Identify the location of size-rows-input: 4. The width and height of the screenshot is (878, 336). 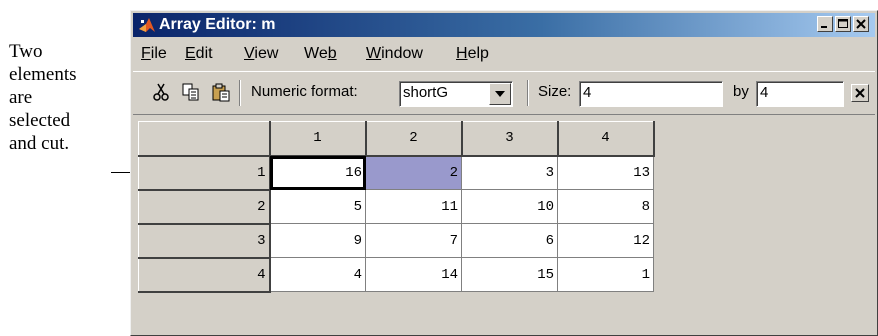
(651, 94).